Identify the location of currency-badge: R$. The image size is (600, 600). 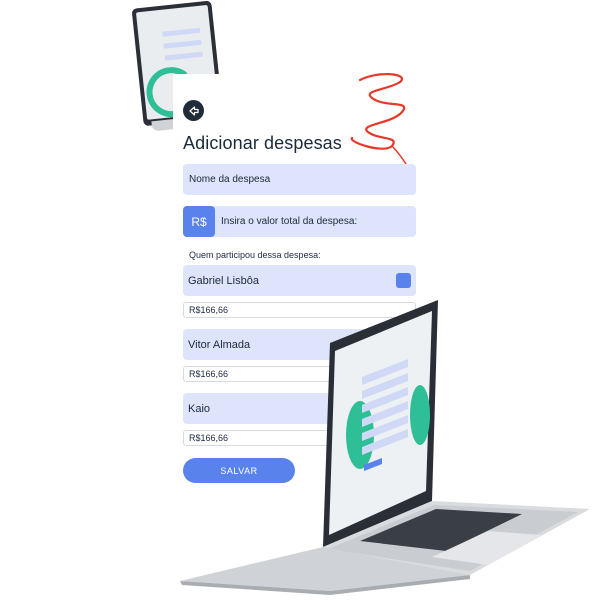
(199, 221).